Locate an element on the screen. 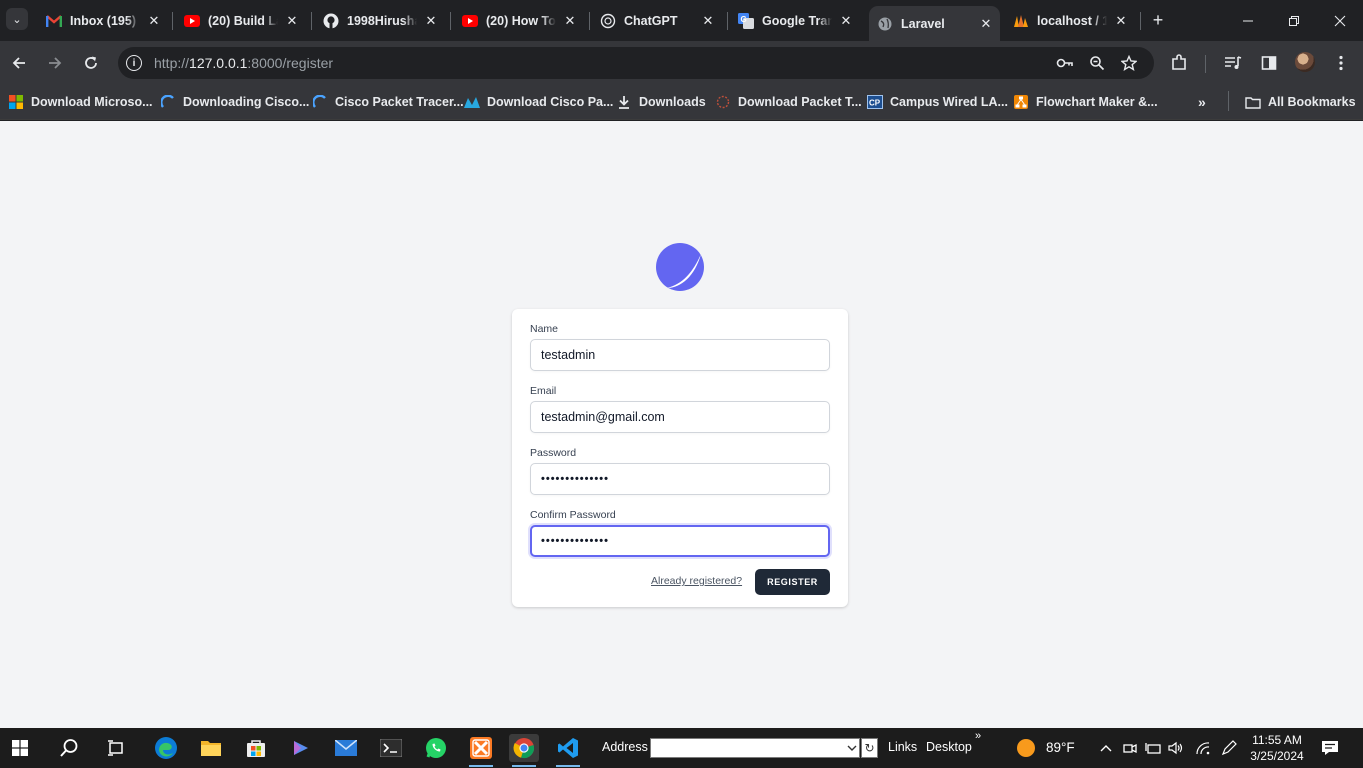 This screenshot has height=768, width=1363. all-bookmarks-button: All Bookmarks is located at coordinates (1300, 102).